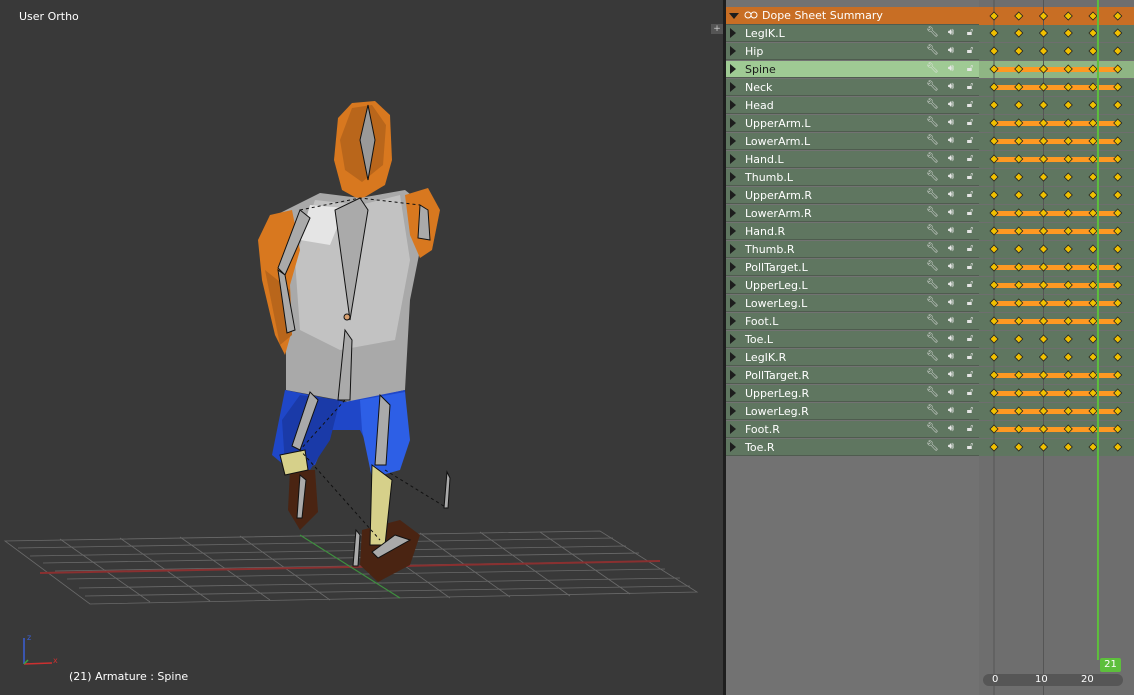 The width and height of the screenshot is (1134, 695). I want to click on channel-row: LegIK.L 🔧︎ 🔊︎ 🔓︎, so click(852, 33).